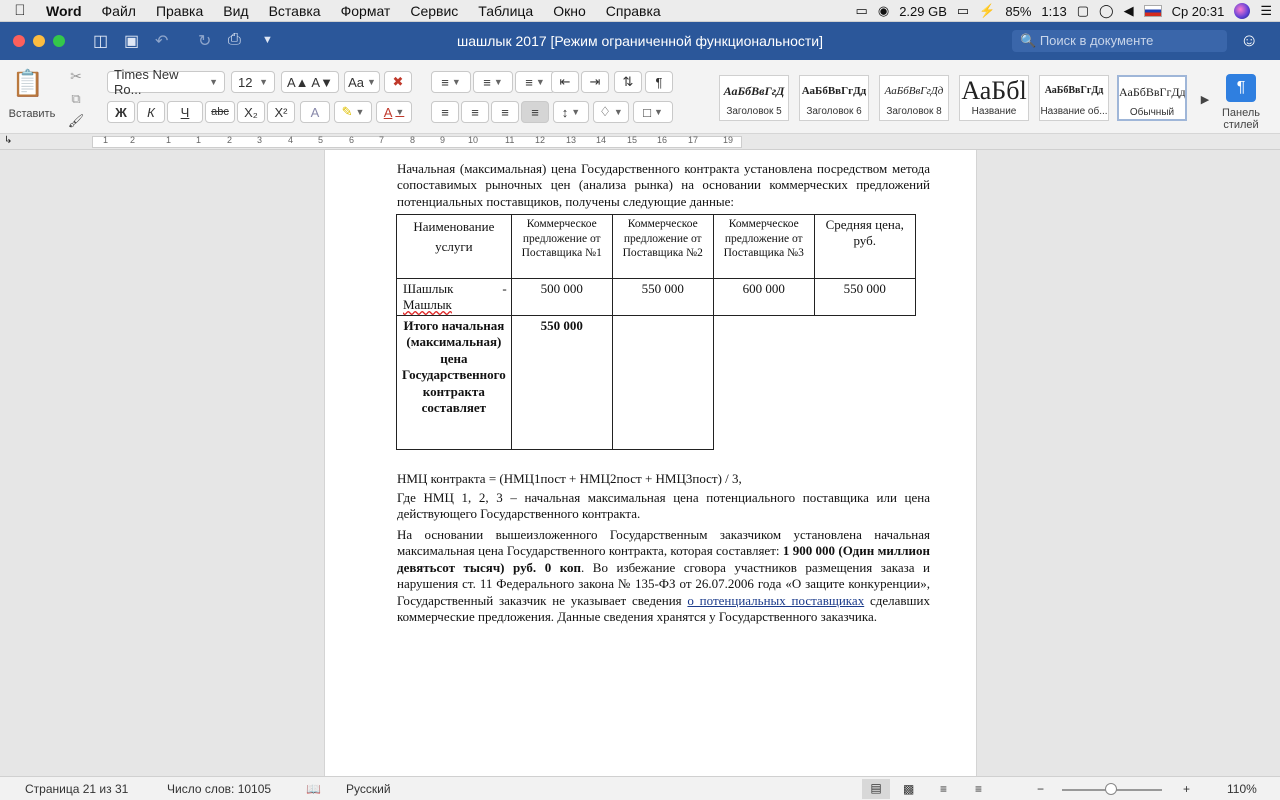 Image resolution: width=1280 pixels, height=800 pixels. What do you see at coordinates (1242, 789) in the screenshot?
I see `zoom-level: 110%` at bounding box center [1242, 789].